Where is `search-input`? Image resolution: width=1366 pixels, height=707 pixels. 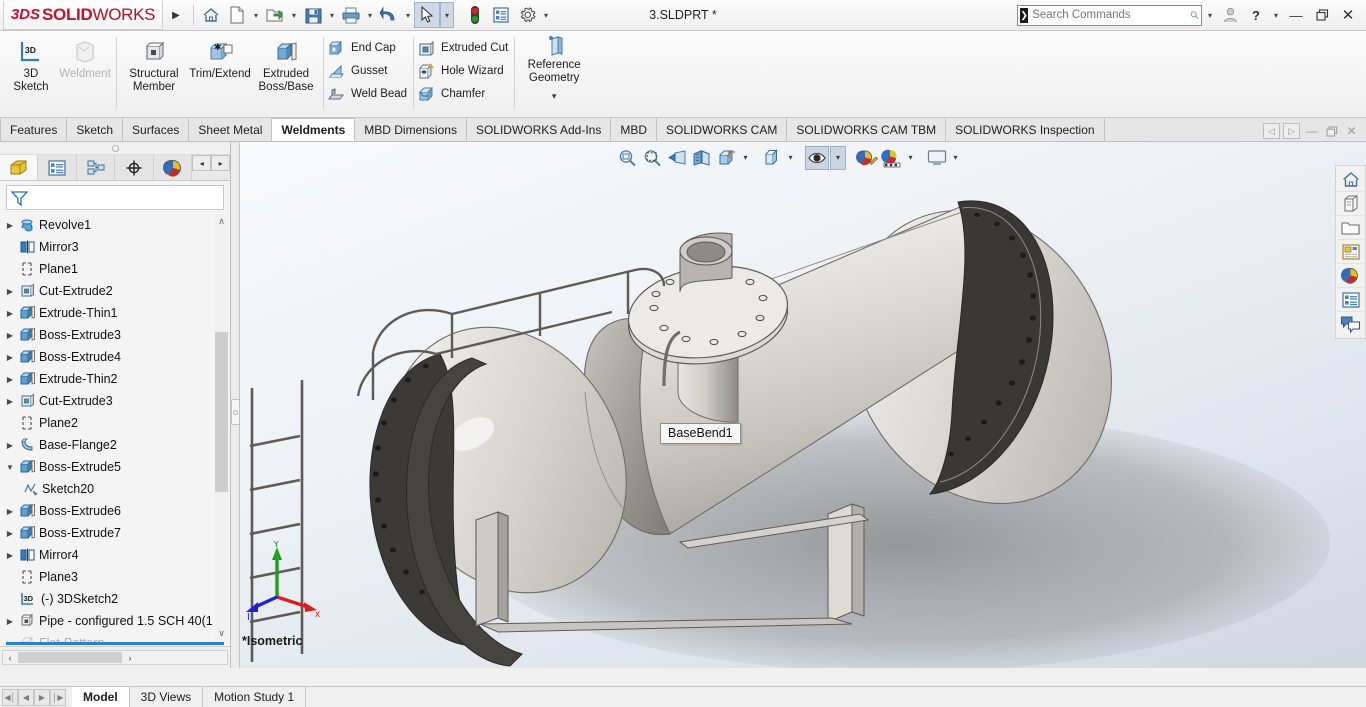
search-input is located at coordinates (1109, 15).